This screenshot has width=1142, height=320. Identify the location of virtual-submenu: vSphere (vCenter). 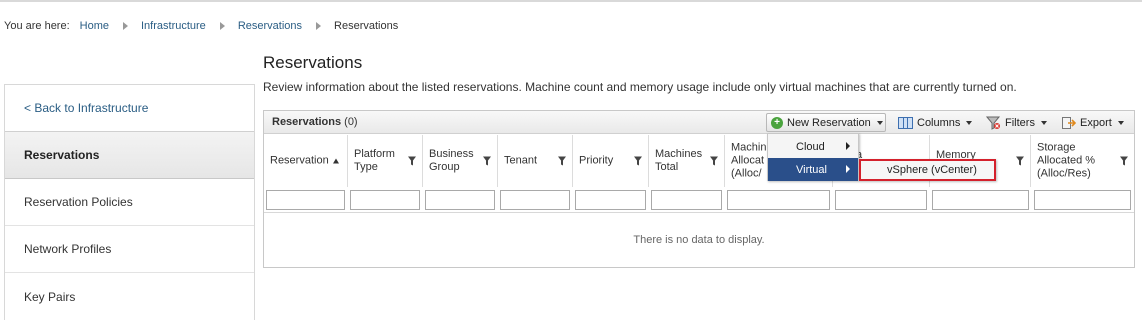
(927, 170).